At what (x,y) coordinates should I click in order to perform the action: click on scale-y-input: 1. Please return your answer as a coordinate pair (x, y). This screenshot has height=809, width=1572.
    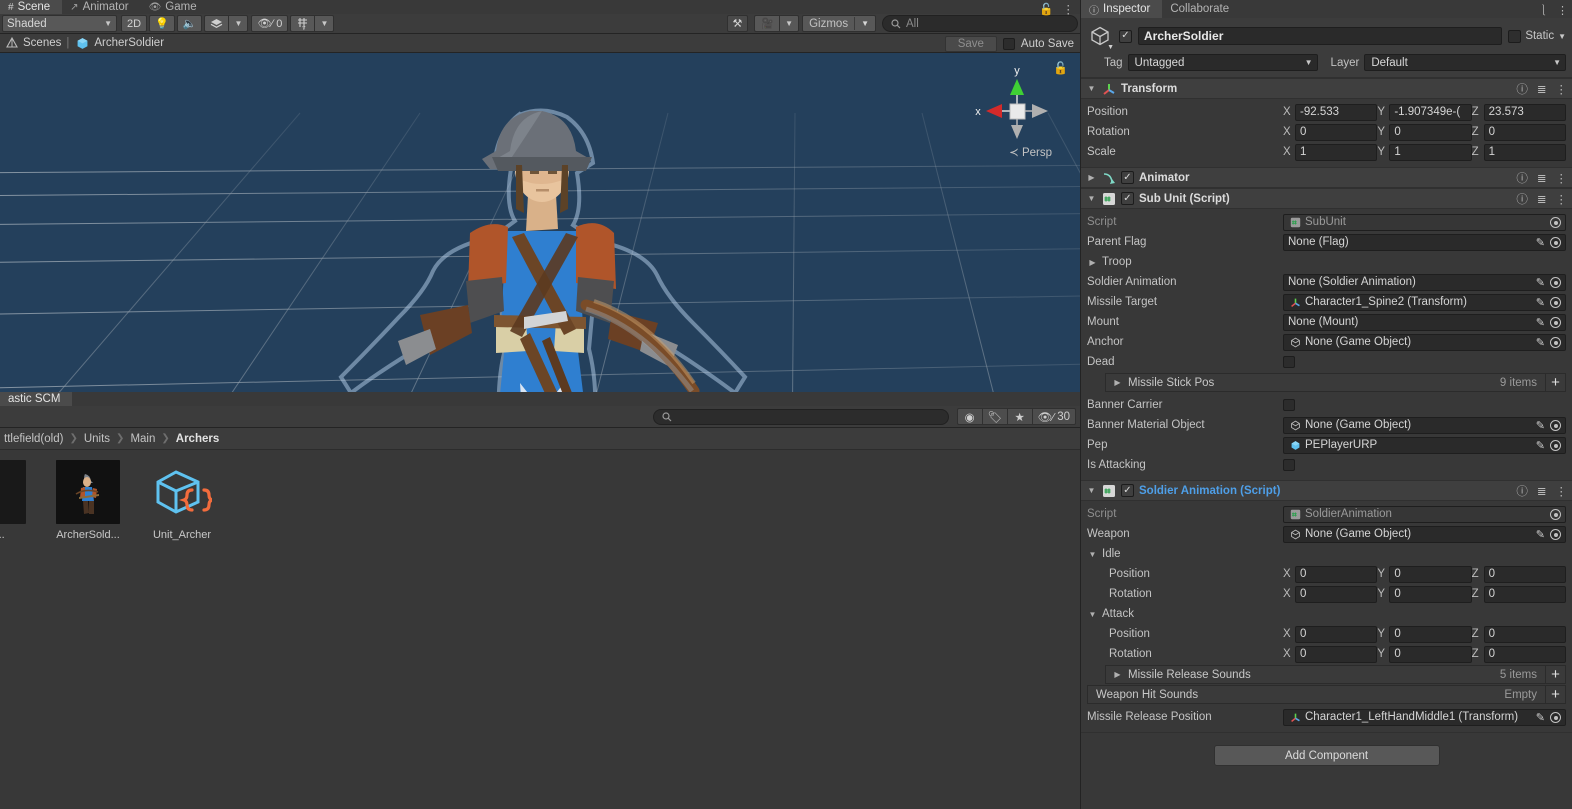
    Looking at the image, I should click on (1430, 152).